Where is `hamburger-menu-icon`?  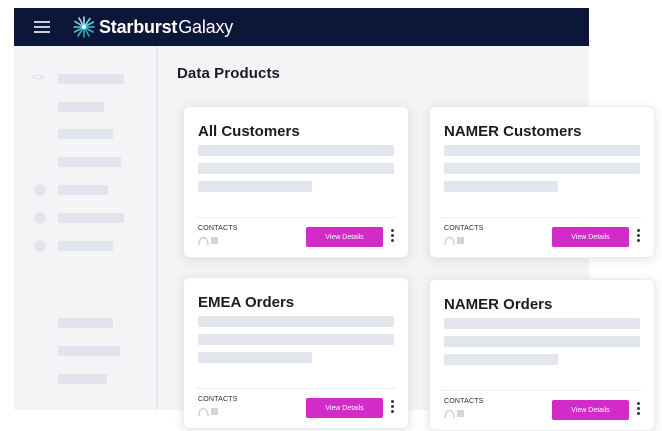
hamburger-menu-icon is located at coordinates (42, 27).